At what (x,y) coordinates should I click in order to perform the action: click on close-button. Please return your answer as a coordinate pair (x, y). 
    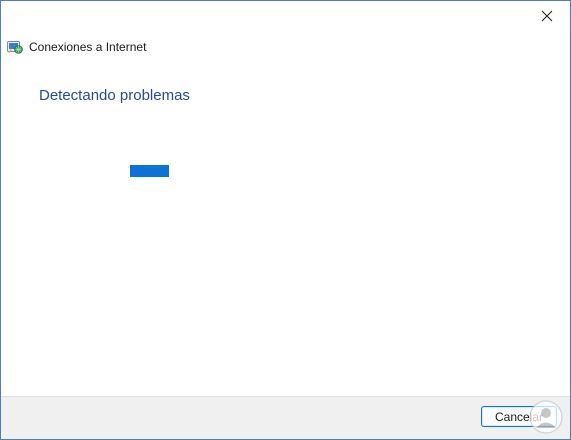
    Looking at the image, I should click on (547, 16).